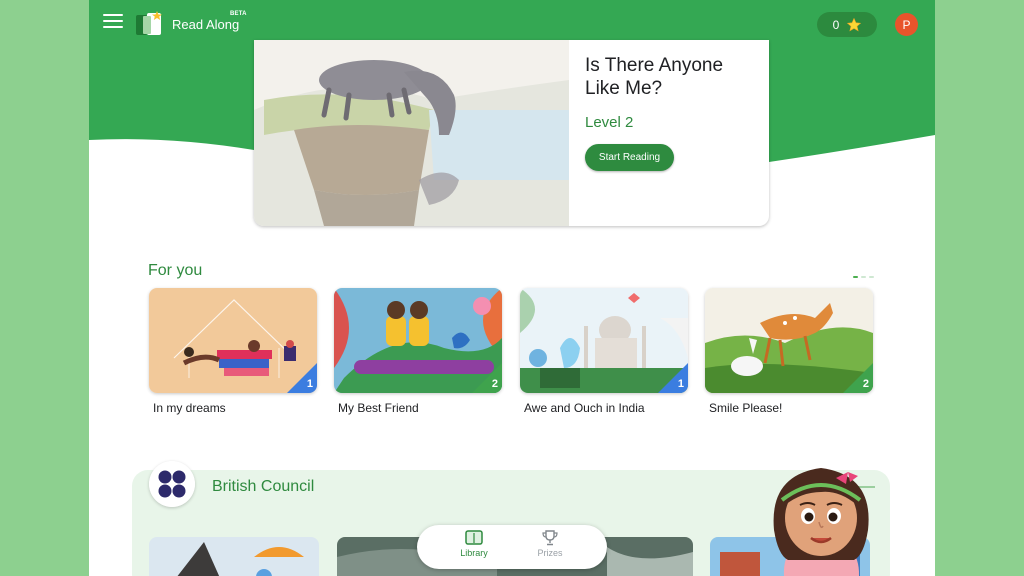 Image resolution: width=1024 pixels, height=576 pixels. I want to click on book-card-smile-please: 2 Smile Please!, so click(789, 351).